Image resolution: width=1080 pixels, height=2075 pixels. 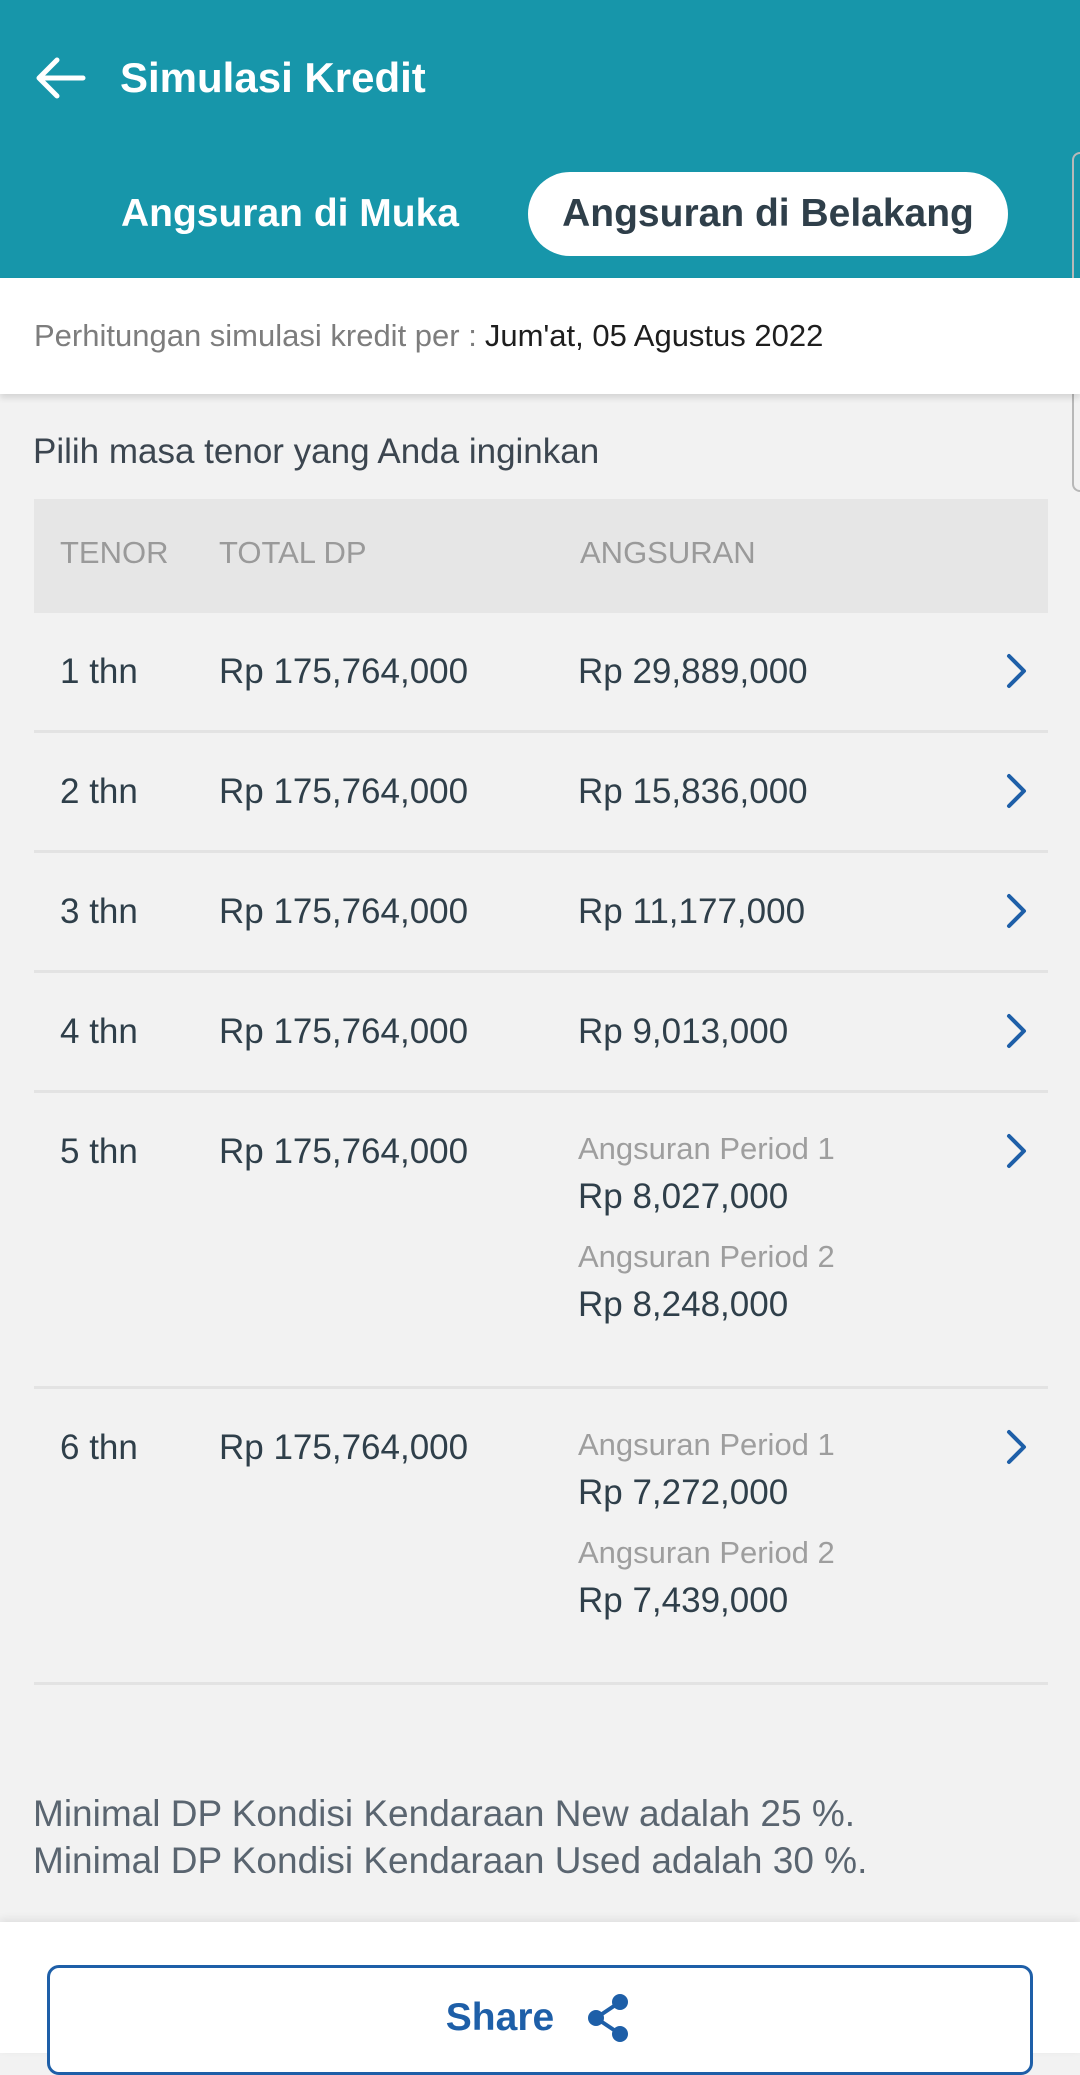 What do you see at coordinates (683, 1196) in the screenshot?
I see `period-1-value: Rp 8,027,000` at bounding box center [683, 1196].